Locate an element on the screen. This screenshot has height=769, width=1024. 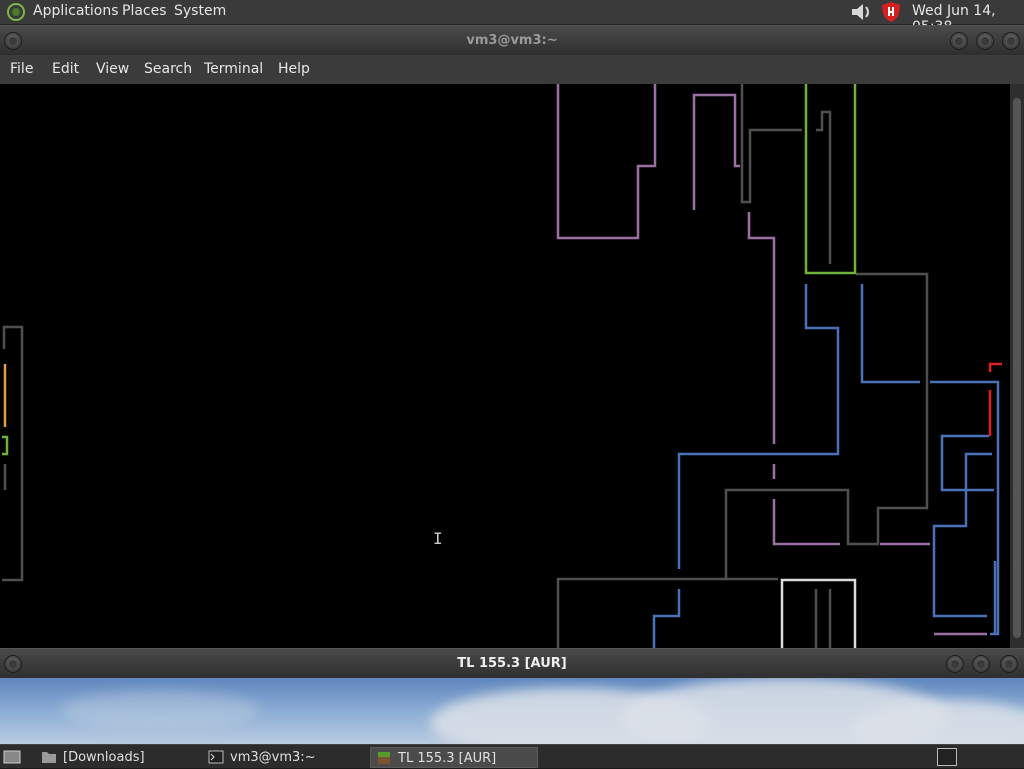
menu-file: File is located at coordinates (21, 69).